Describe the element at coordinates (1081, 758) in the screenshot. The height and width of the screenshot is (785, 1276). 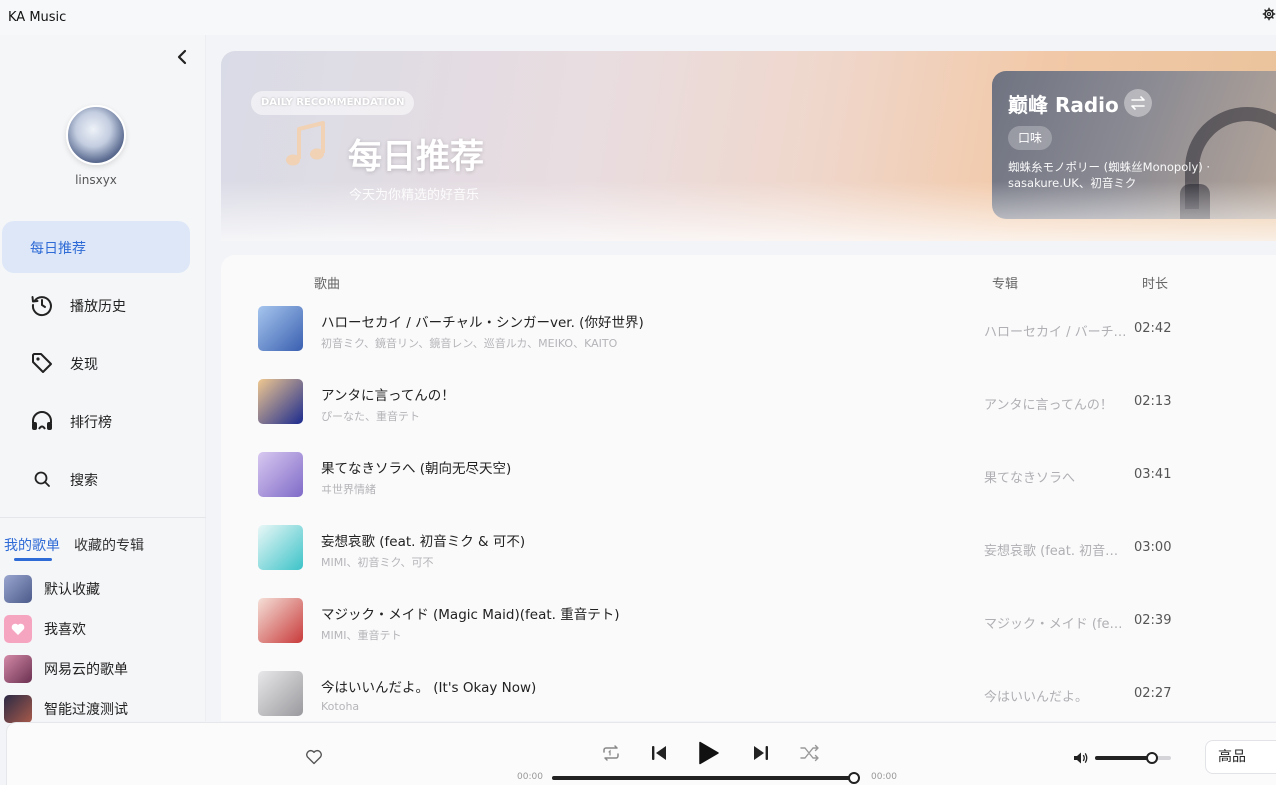
I see `volume-icon` at that location.